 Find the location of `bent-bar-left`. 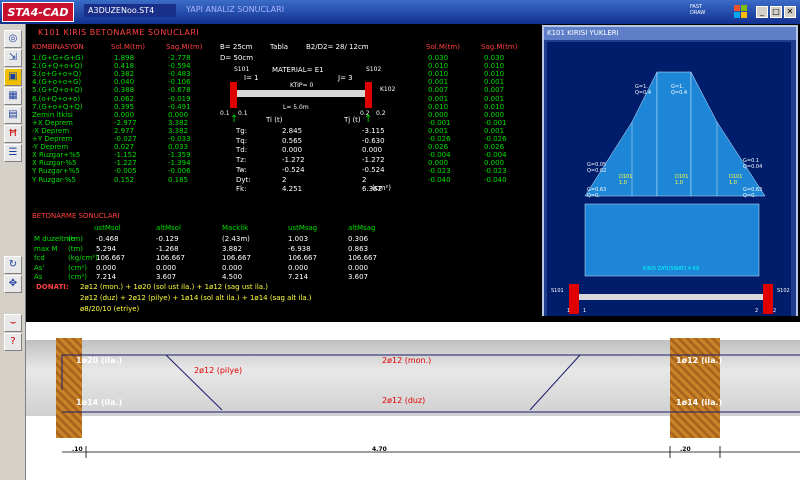

bent-bar-left is located at coordinates (194, 382).